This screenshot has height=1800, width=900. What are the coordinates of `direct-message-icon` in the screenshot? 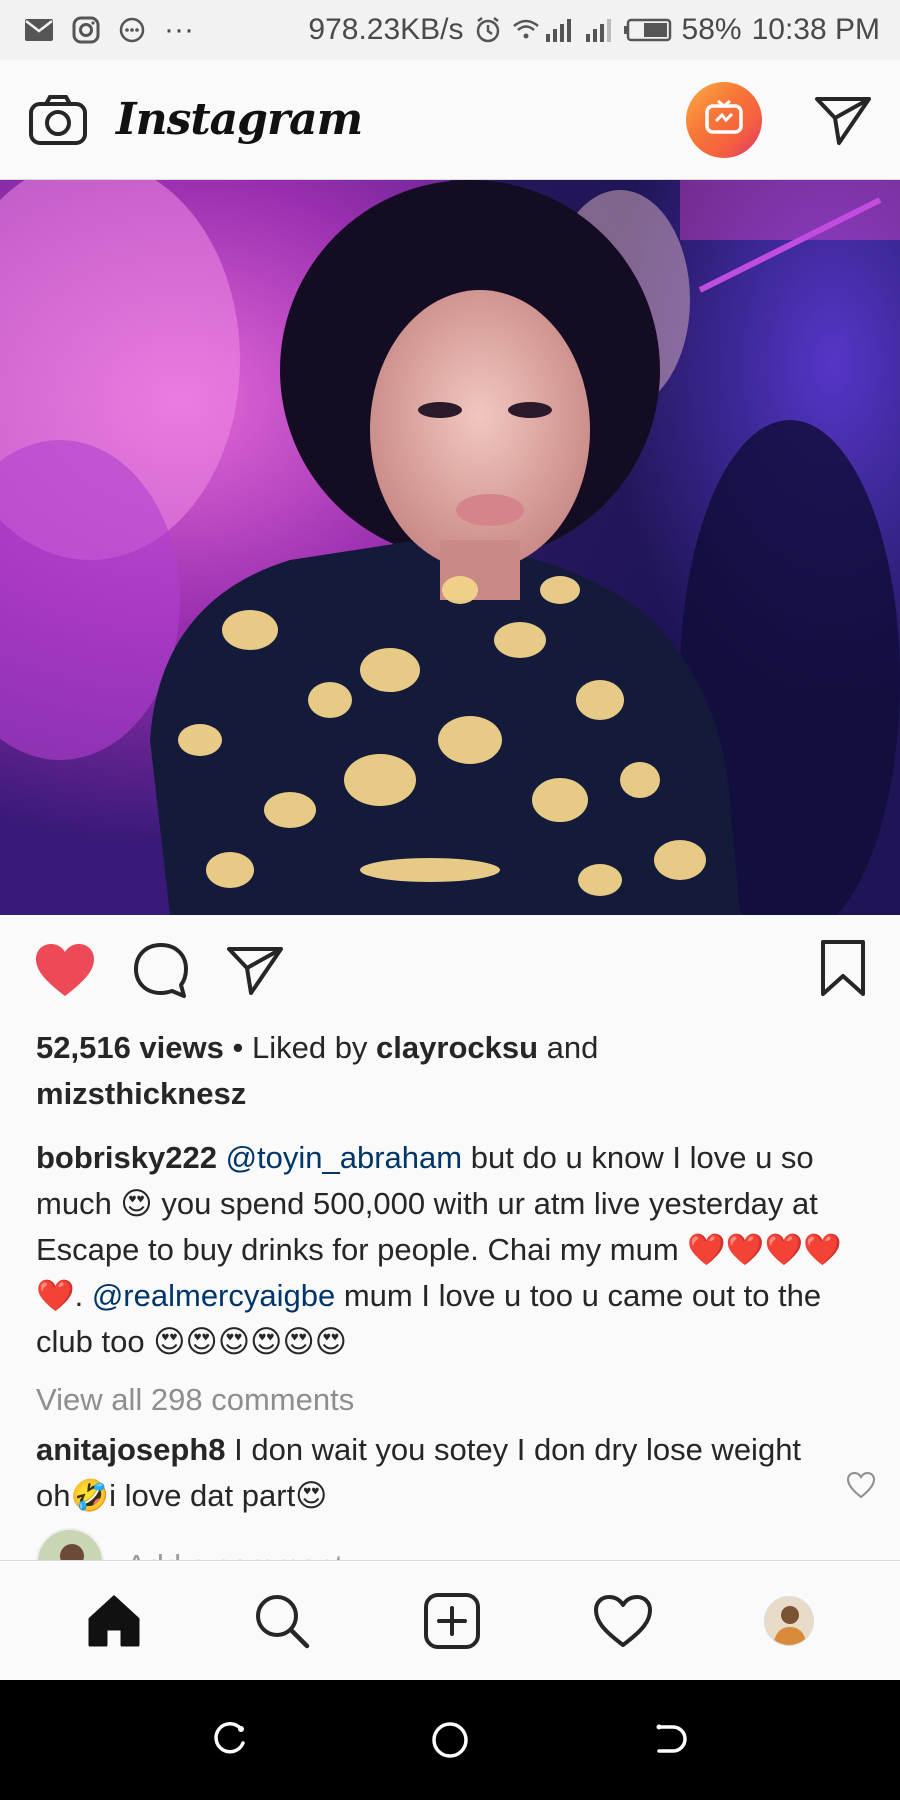 It's located at (843, 120).